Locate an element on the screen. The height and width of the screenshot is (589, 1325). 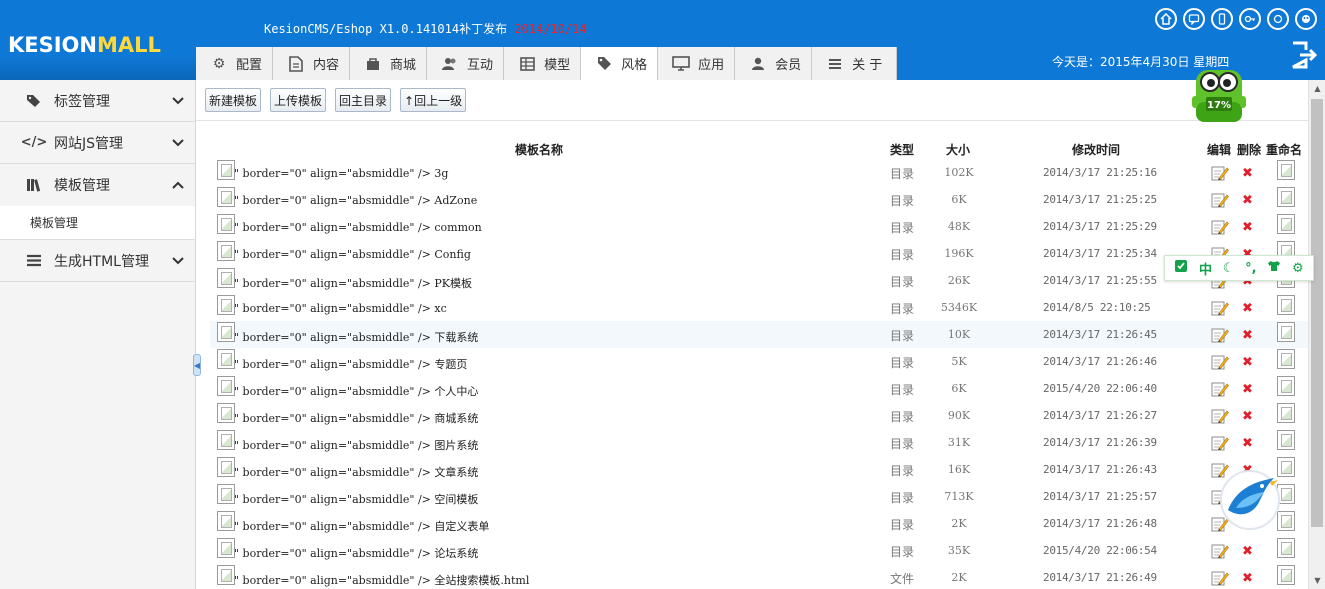
tab-mall: 商城 is located at coordinates (389, 63).